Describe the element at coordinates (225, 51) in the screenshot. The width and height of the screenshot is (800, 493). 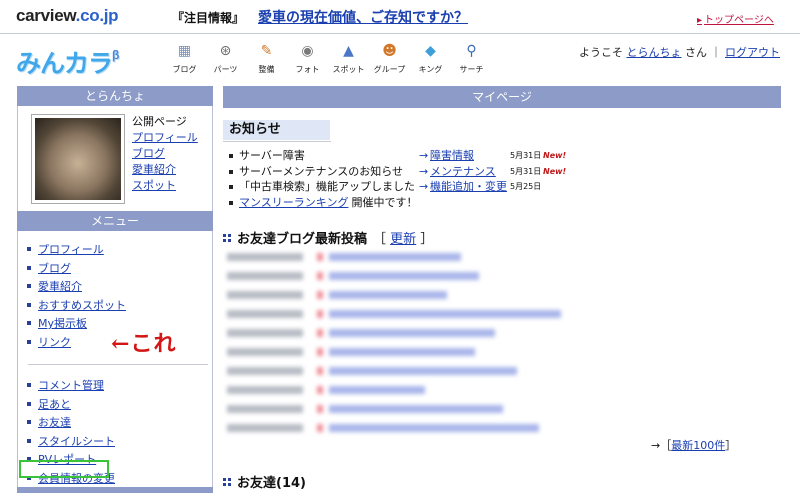
I see `wheel-icon: ⊛` at that location.